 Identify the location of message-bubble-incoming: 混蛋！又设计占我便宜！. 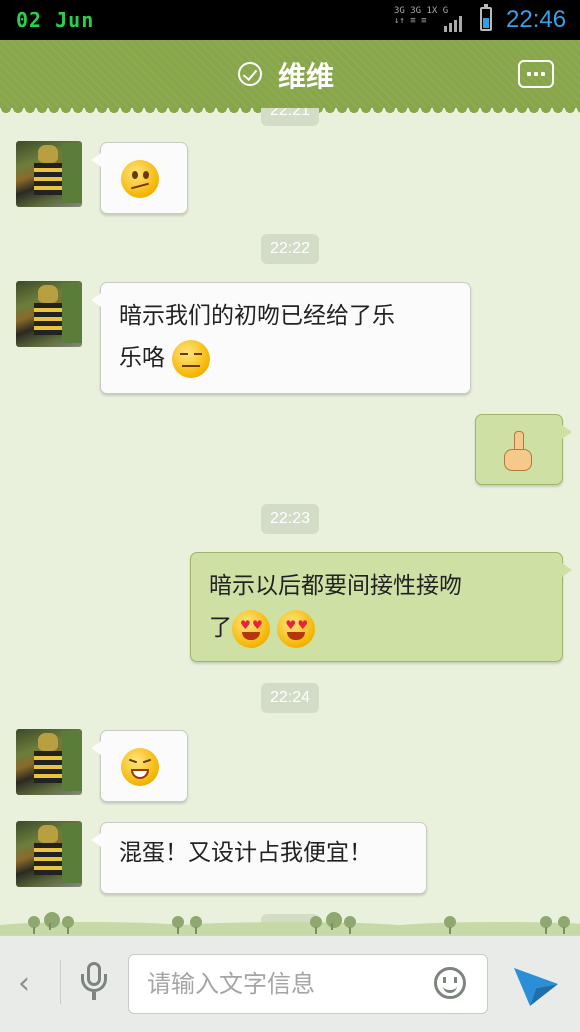
(259, 858).